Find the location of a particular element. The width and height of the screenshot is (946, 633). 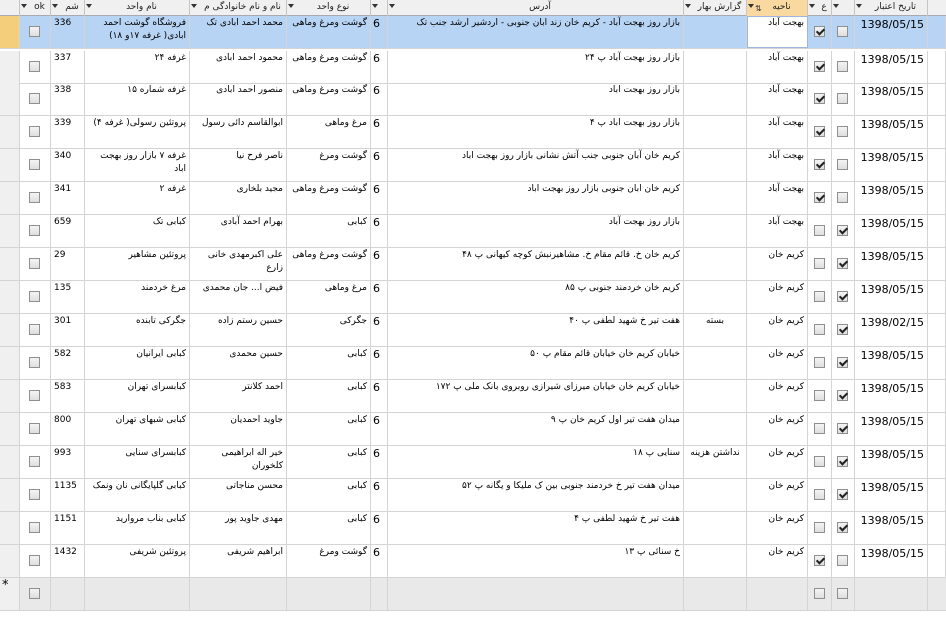

cell-name: کبابی ایرانیان is located at coordinates (137, 363).